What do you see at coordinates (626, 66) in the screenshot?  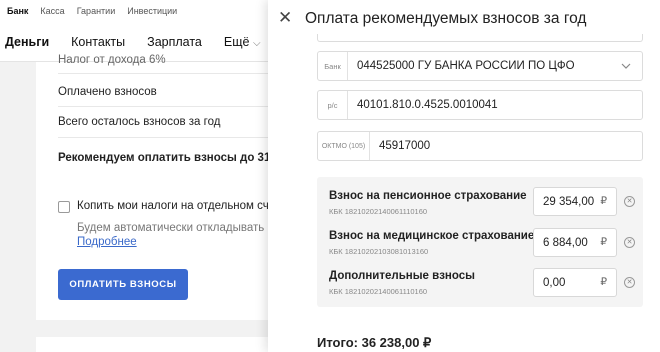 I see `chevron-down-icon` at bounding box center [626, 66].